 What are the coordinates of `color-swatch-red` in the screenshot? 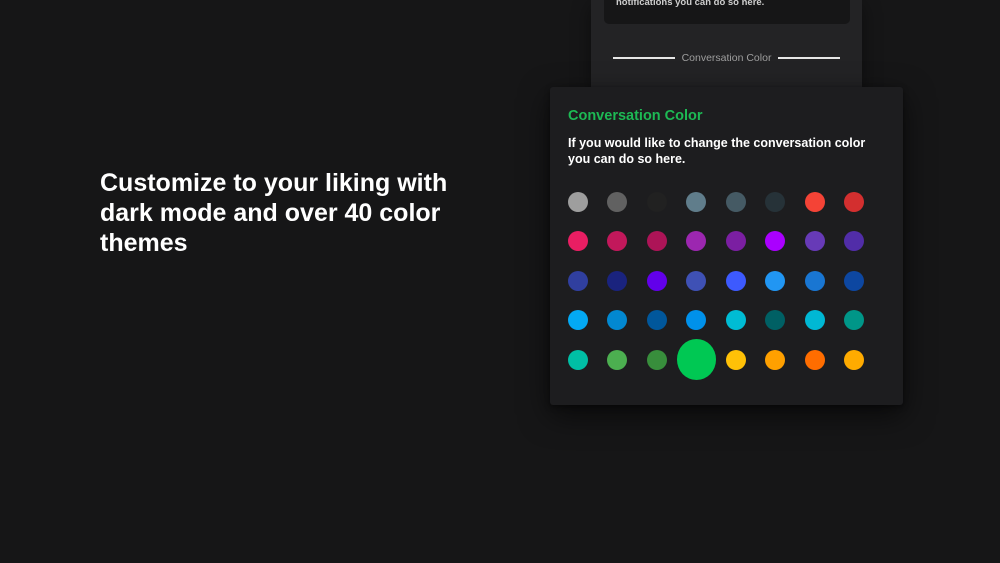 It's located at (854, 201).